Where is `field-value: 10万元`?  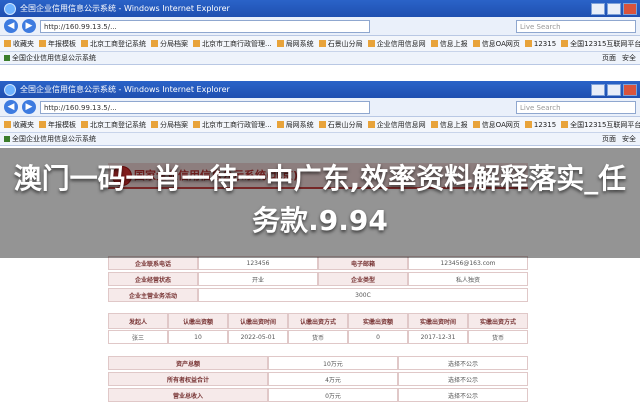 field-value: 10万元 is located at coordinates (333, 363).